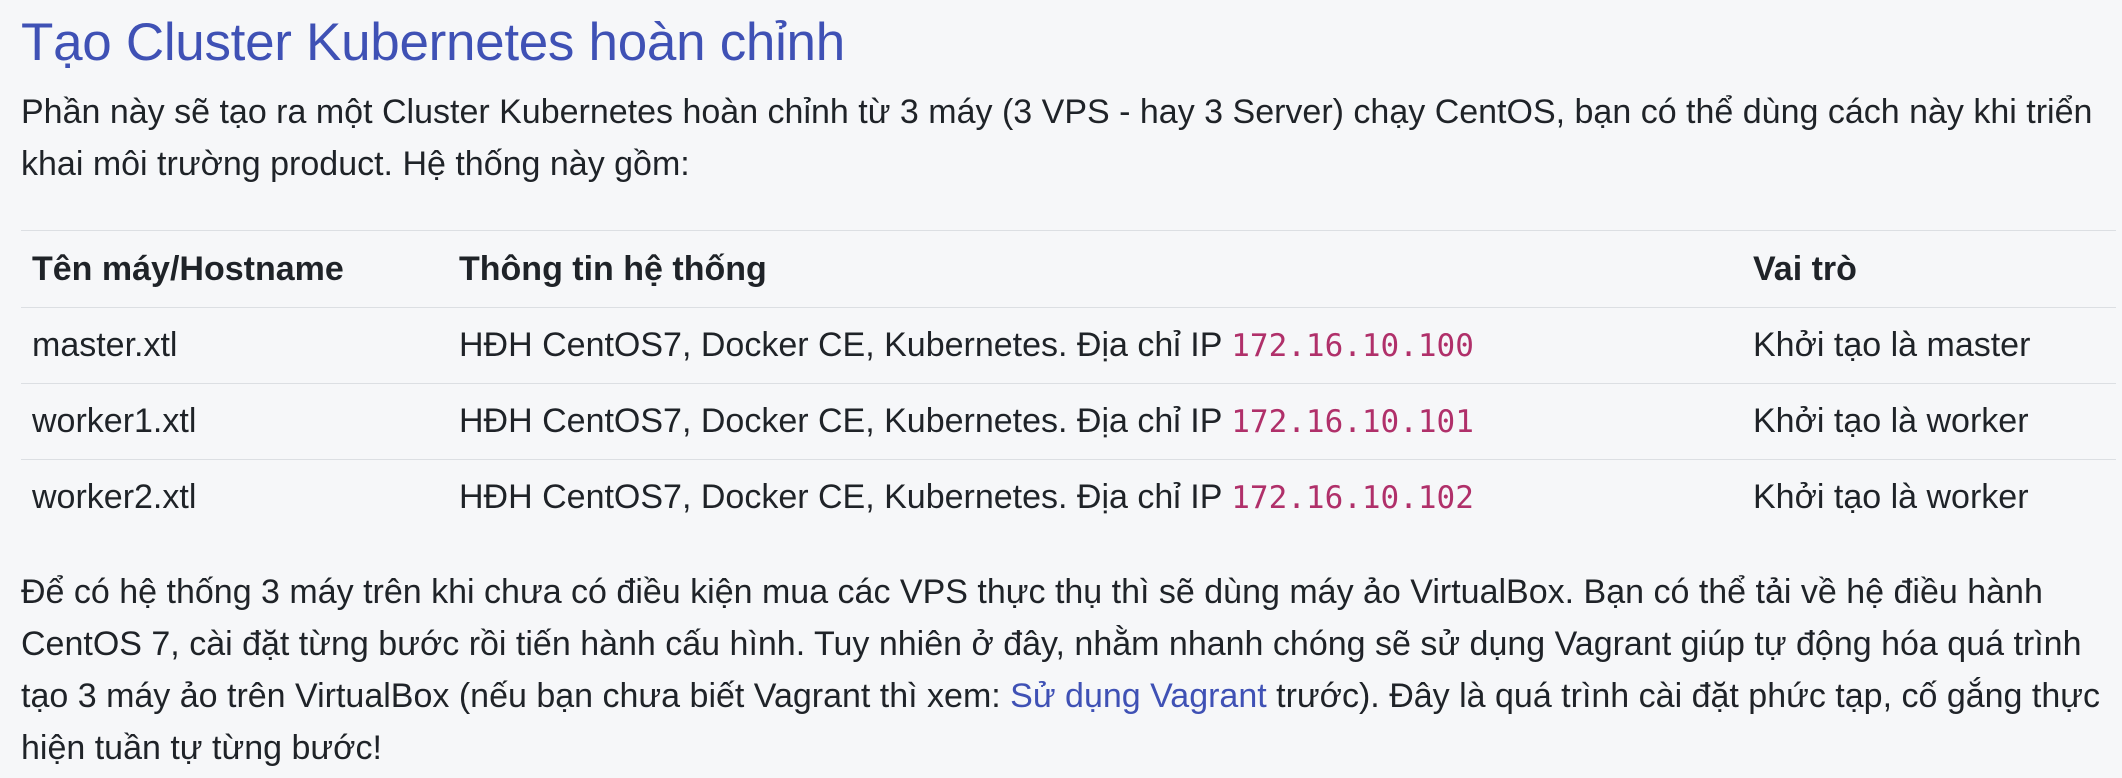  I want to click on ip-address-code: 172.16.10.102, so click(1352, 498).